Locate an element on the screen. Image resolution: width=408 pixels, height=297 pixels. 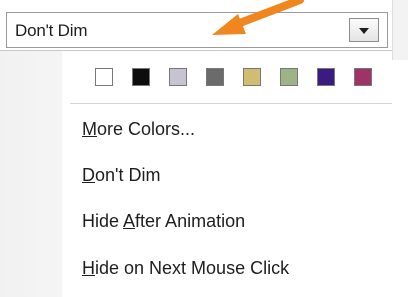
menu-item-hide-after-animation: Hide After Animation is located at coordinates (227, 222).